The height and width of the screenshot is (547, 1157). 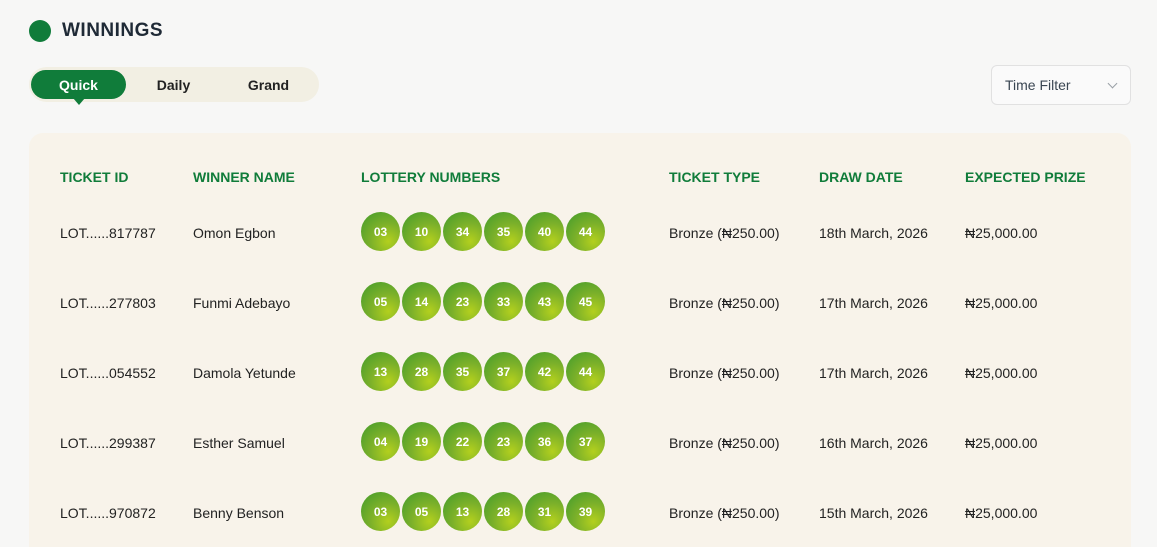 I want to click on tab-bar: Quick Daily Grand, so click(x=174, y=86).